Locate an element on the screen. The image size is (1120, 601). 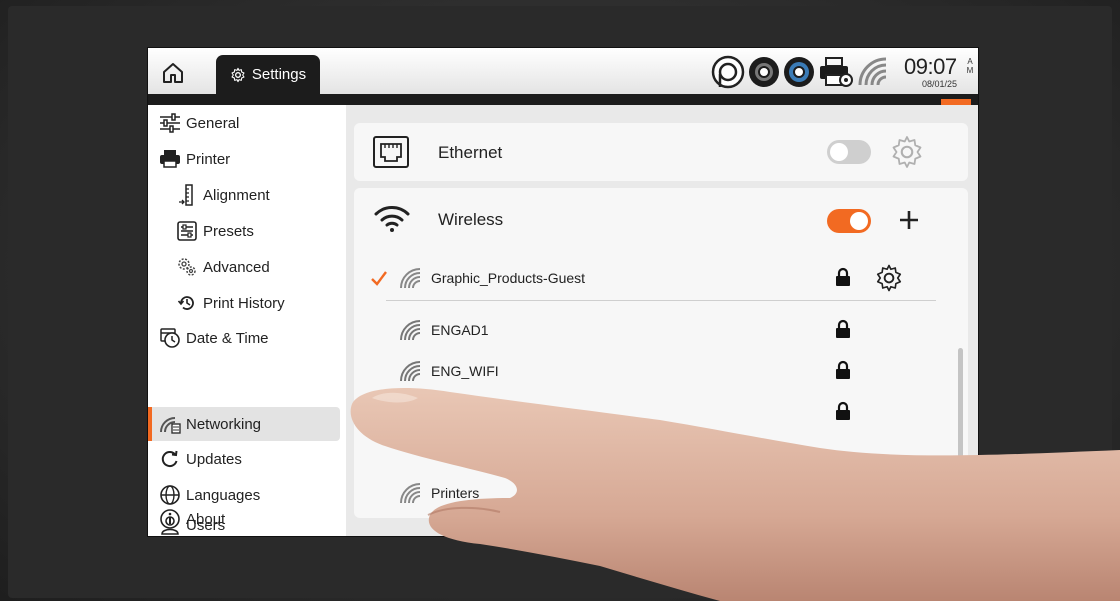
history-icon is located at coordinates (187, 303).